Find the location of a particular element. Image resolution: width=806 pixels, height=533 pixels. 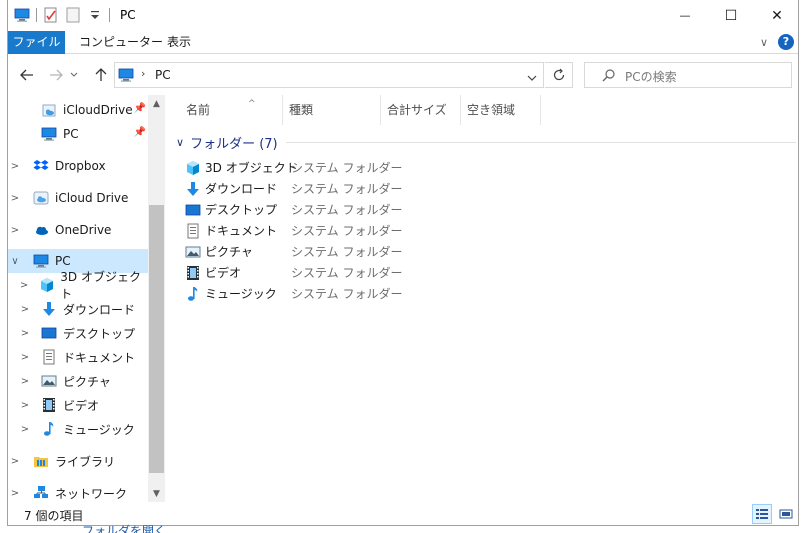

new-folder-icon is located at coordinates (73, 15).